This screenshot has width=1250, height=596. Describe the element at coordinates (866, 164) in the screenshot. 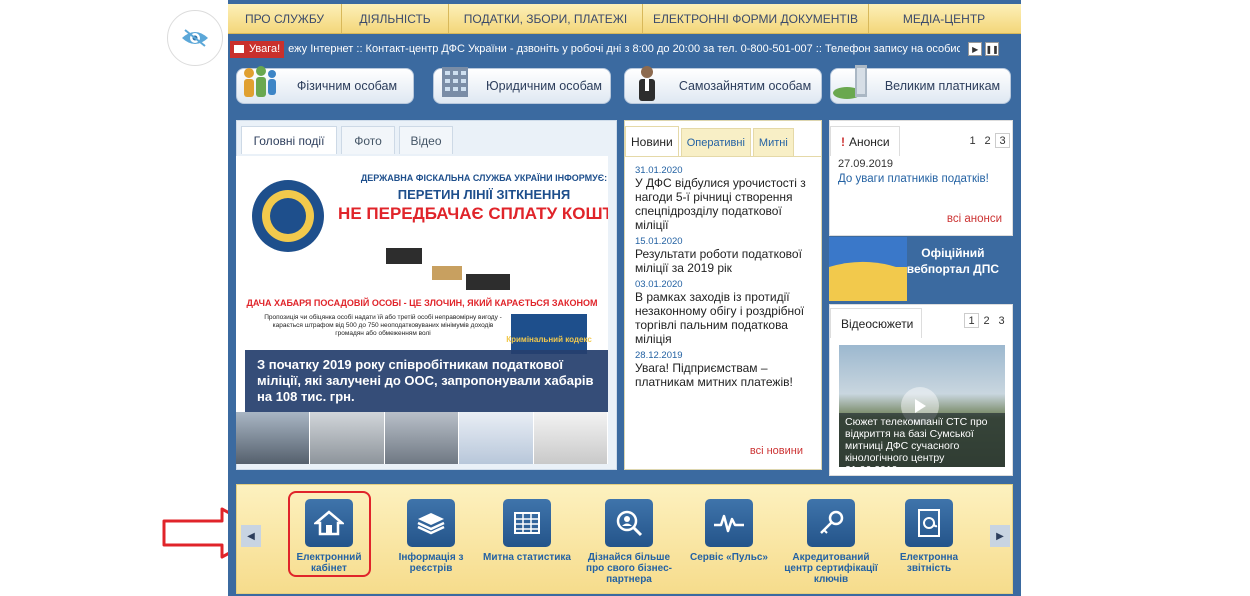

I see `announcement-date: 27.09.2019` at that location.